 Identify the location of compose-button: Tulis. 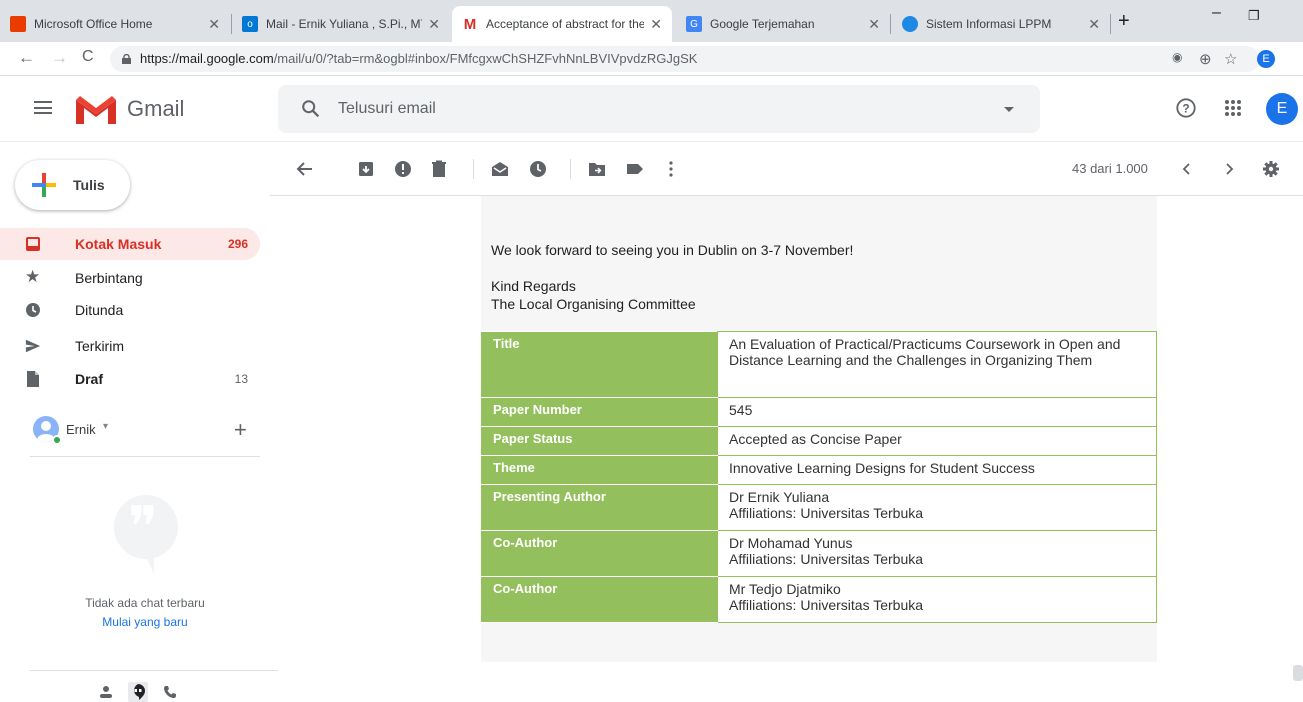
(72, 185).